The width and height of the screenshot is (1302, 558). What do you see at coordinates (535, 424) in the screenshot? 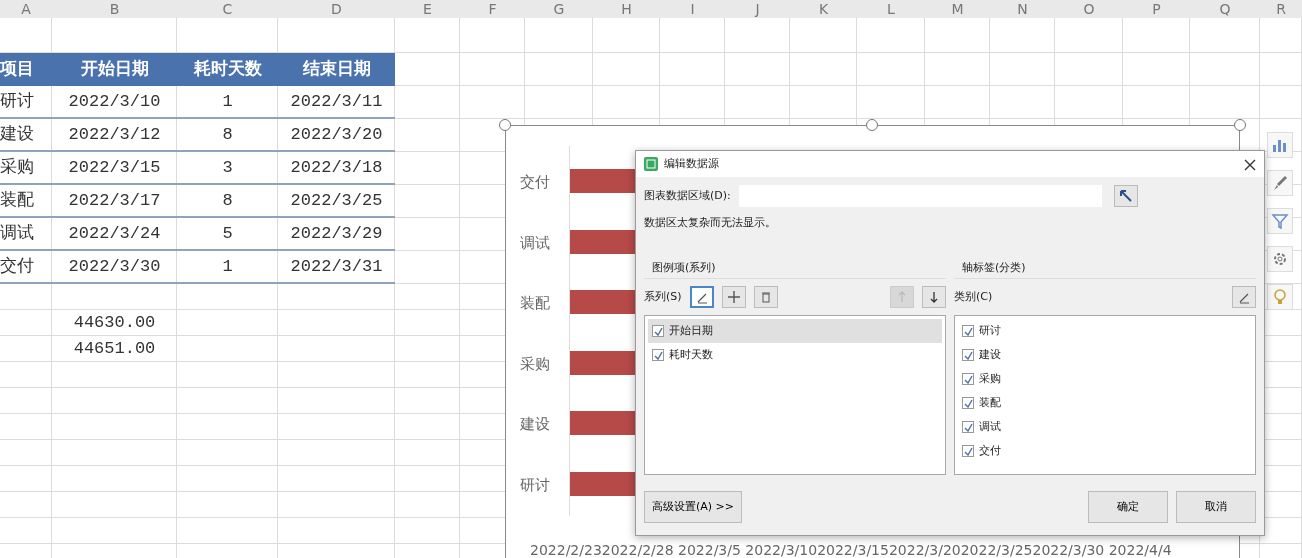
I see `category-label: 建设` at bounding box center [535, 424].